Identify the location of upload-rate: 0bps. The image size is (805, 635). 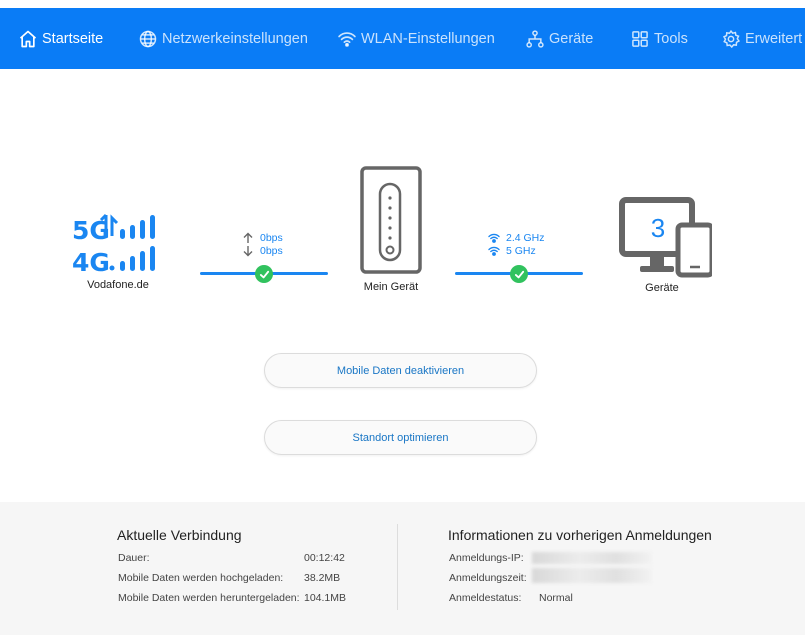
(262, 237).